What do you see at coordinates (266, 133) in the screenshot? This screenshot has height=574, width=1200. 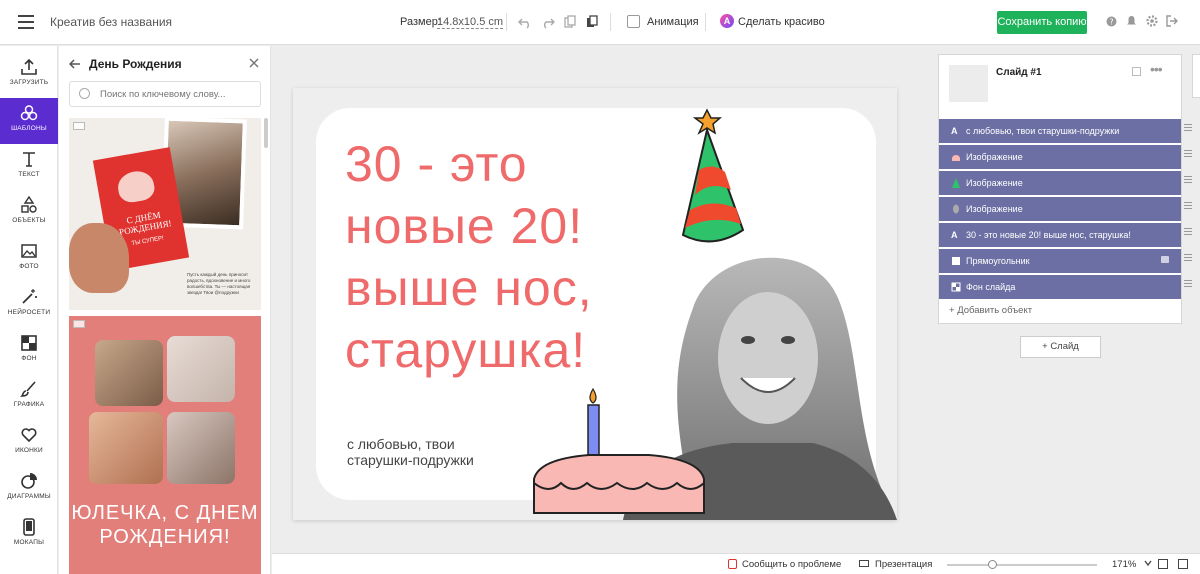 I see `panel-scrollbar` at bounding box center [266, 133].